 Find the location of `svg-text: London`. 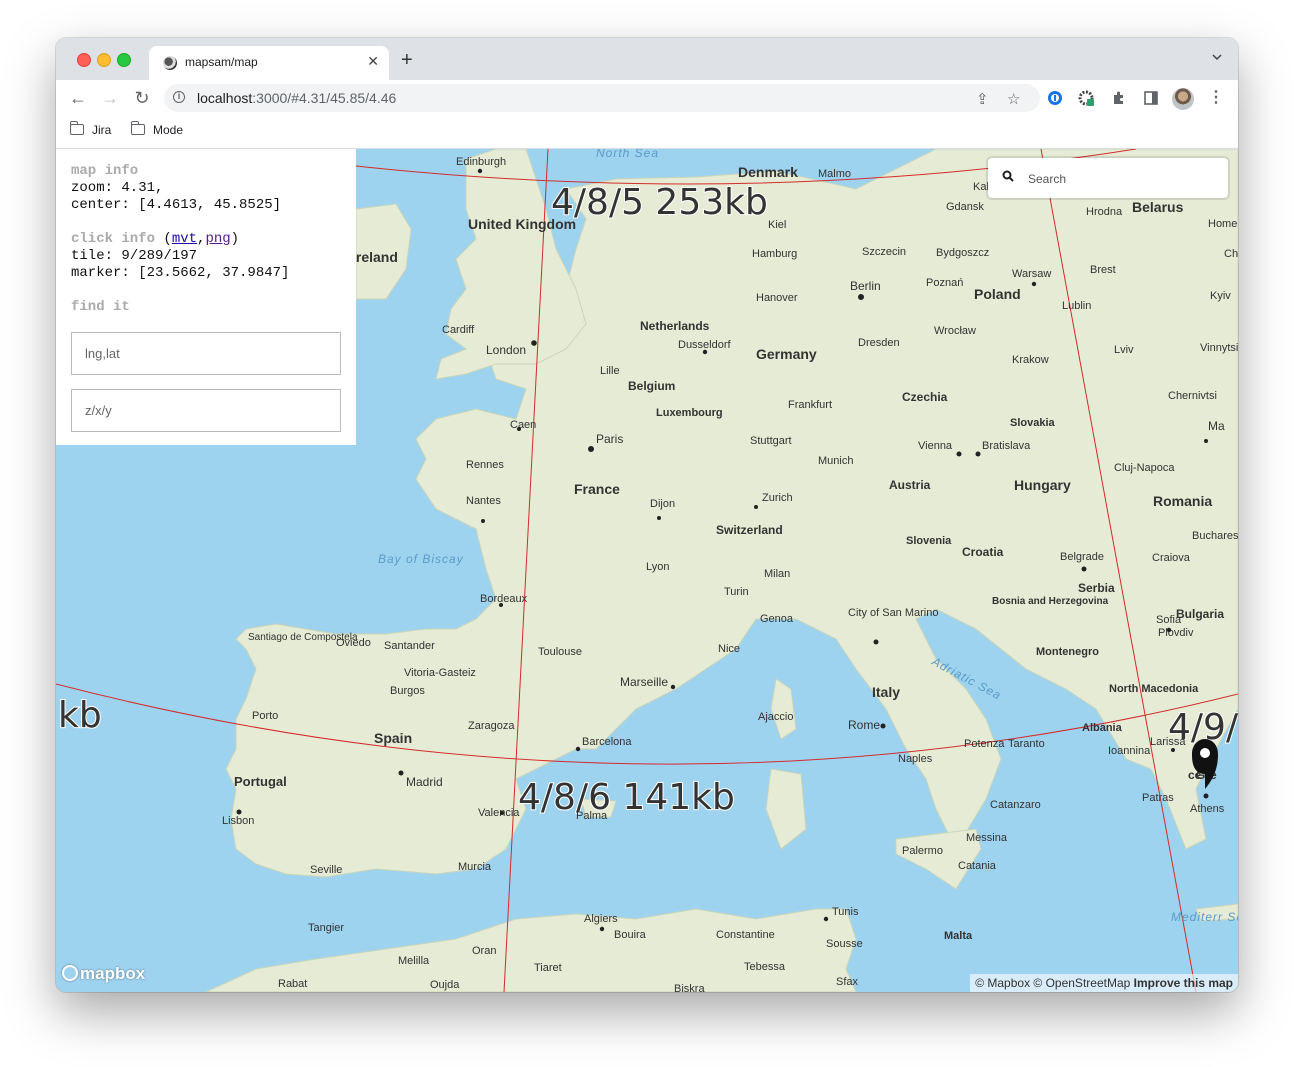

svg-text: London is located at coordinates (506, 350).